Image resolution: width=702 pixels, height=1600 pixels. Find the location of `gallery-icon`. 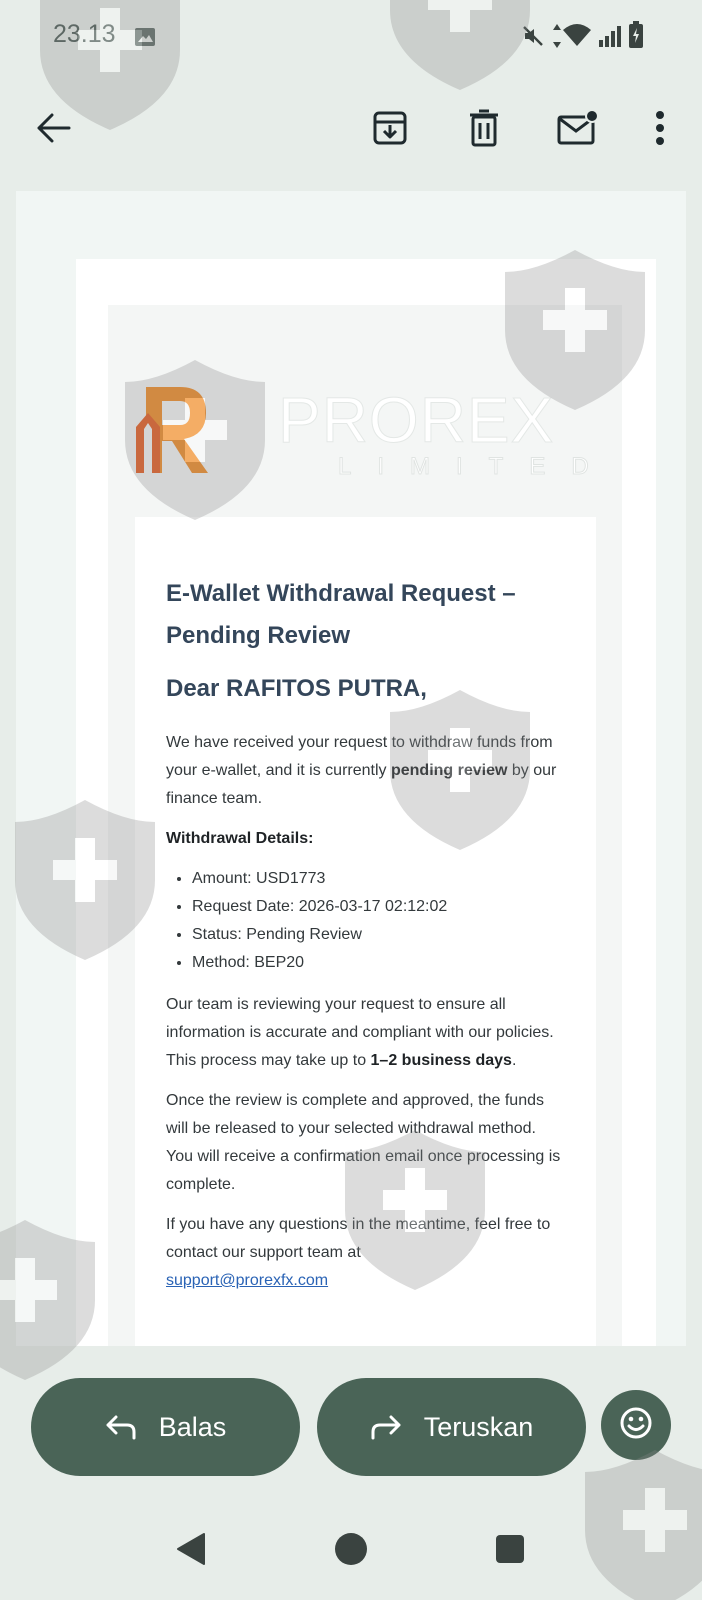

gallery-icon is located at coordinates (145, 39).